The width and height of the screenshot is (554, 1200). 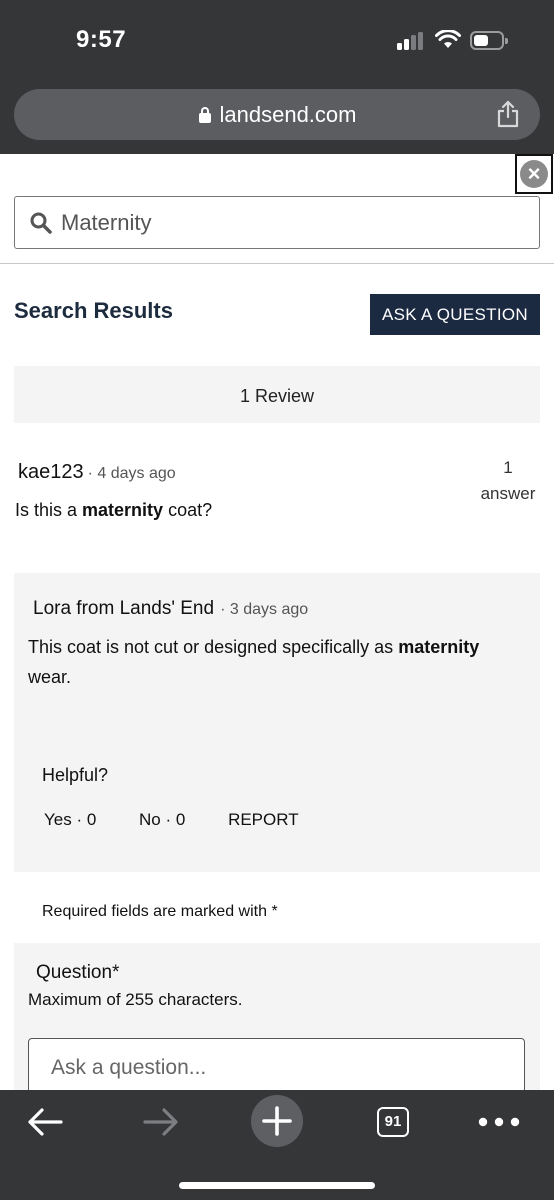 I want to click on vote-yes-button: Yes · 0, so click(x=70, y=819).